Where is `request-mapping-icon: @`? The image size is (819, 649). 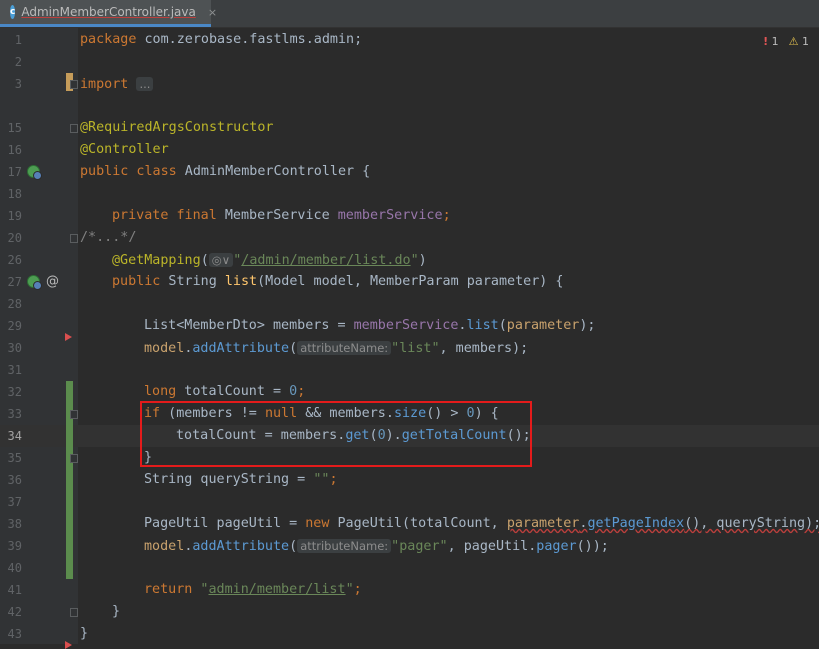
request-mapping-icon: @ is located at coordinates (52, 282).